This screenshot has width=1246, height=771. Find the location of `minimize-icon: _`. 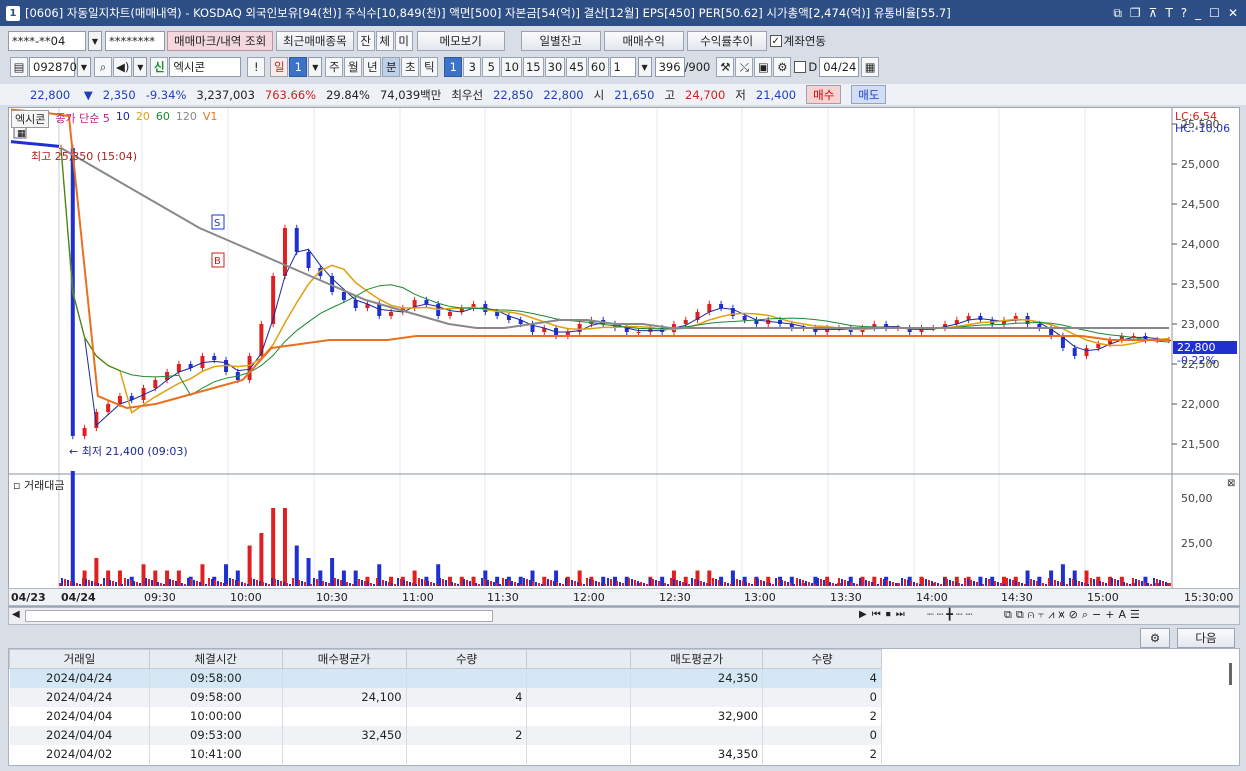

minimize-icon: _ is located at coordinates (1198, 13).